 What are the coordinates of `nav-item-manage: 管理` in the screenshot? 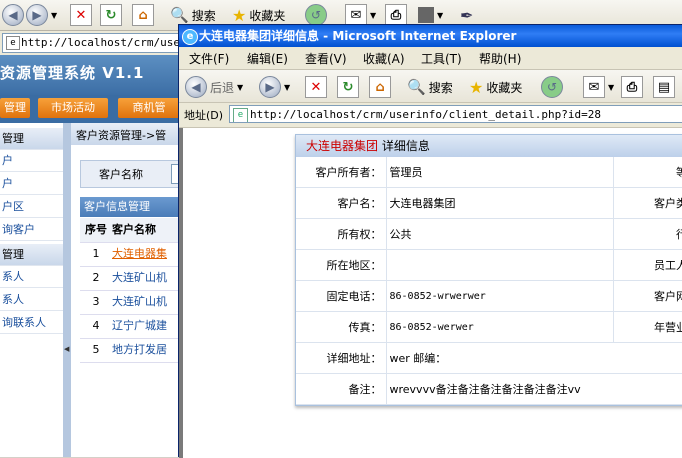 It's located at (15, 108).